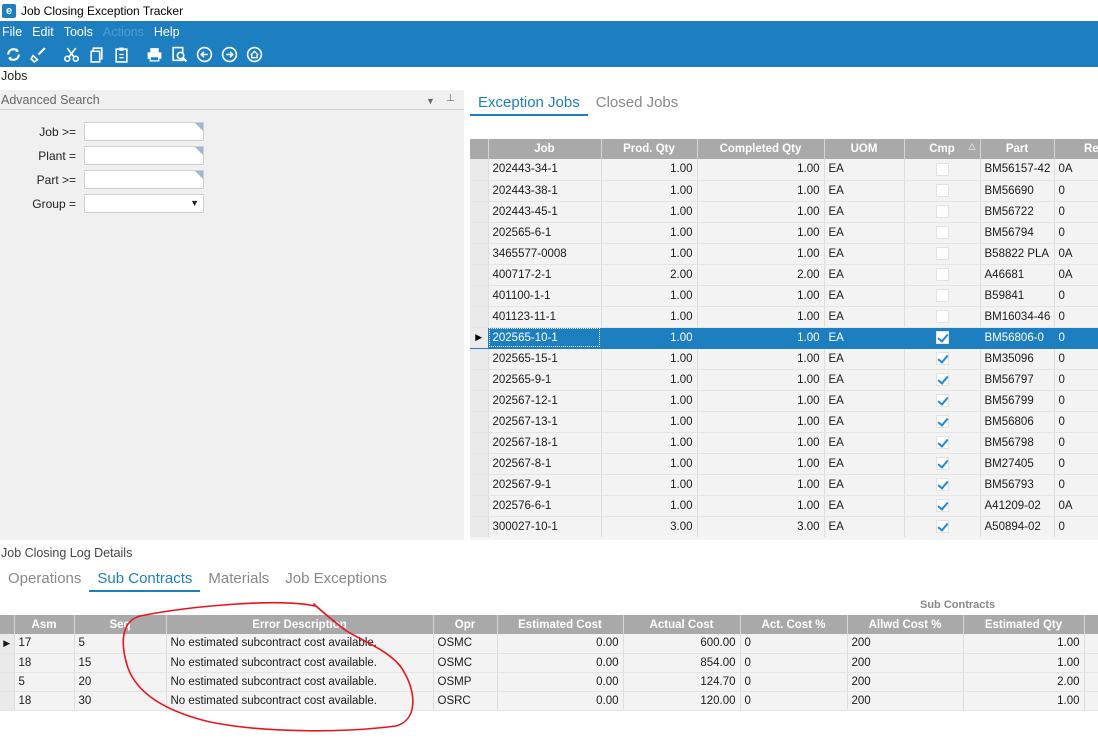 Image resolution: width=1098 pixels, height=743 pixels. I want to click on table-row: 202565-9-1 1.00 1.00 EA BM56797 0, so click(784, 380).